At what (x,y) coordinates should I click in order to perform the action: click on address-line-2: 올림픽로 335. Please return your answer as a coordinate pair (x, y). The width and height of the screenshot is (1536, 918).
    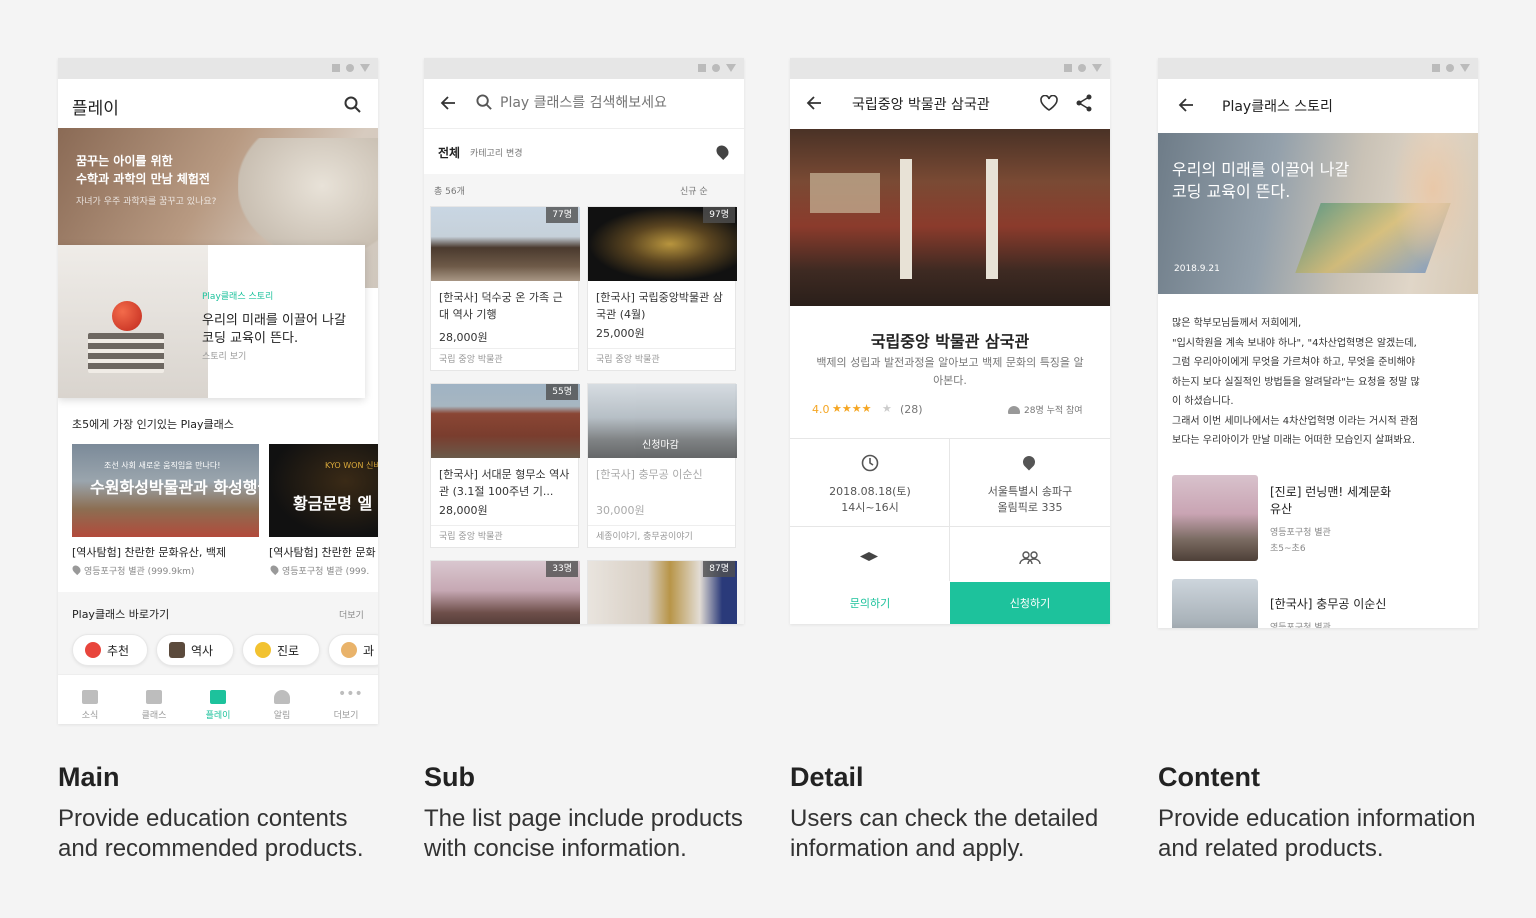
    Looking at the image, I should click on (1030, 507).